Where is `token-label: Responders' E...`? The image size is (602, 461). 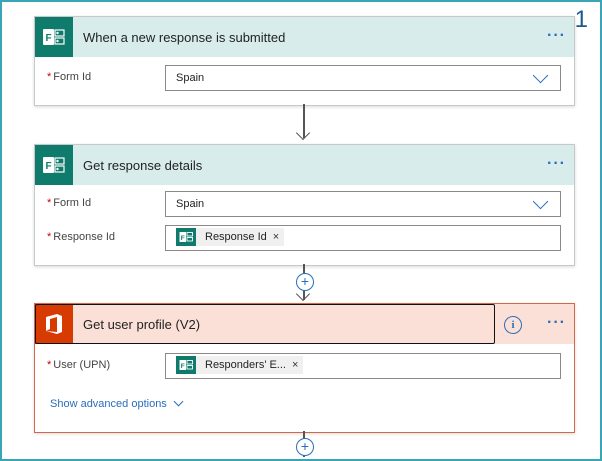 token-label: Responders' E... is located at coordinates (245, 365).